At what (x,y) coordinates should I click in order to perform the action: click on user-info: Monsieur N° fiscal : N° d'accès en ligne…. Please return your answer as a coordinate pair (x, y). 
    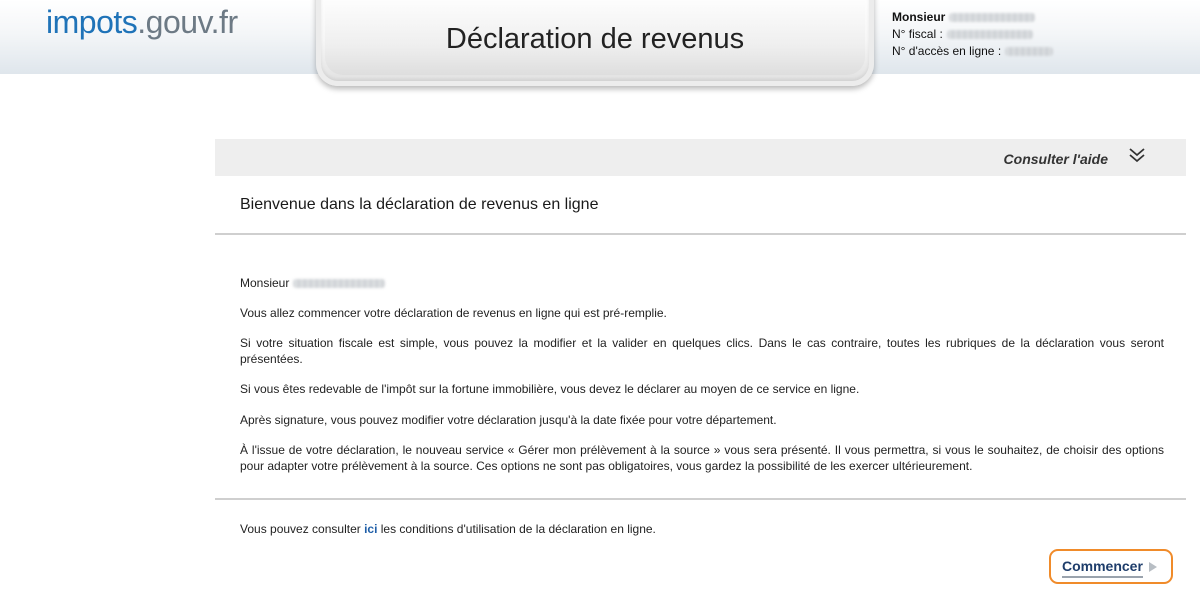
    Looking at the image, I should click on (973, 34).